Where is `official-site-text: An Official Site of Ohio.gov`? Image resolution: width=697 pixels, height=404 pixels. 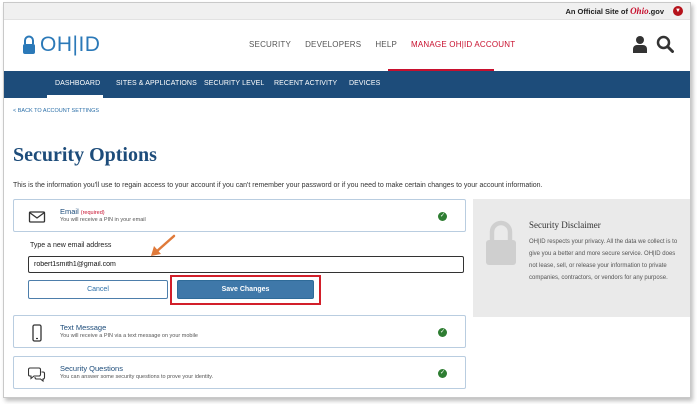
official-site-text: An Official Site of Ohio.gov is located at coordinates (614, 11).